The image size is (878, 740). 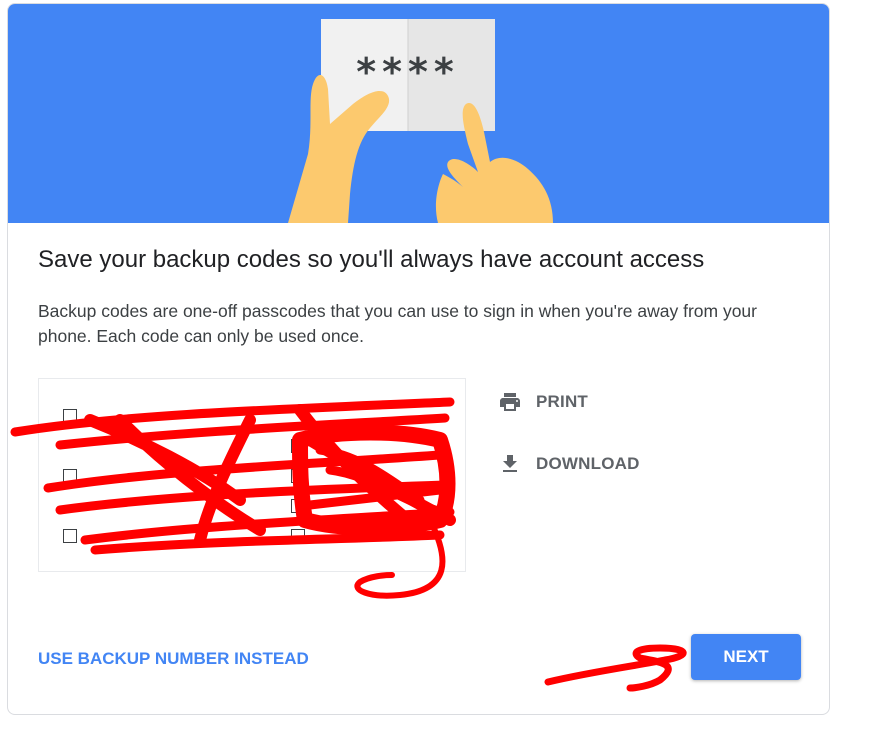 What do you see at coordinates (408, 72) in the screenshot?
I see `masked-code-text: ****` at bounding box center [408, 72].